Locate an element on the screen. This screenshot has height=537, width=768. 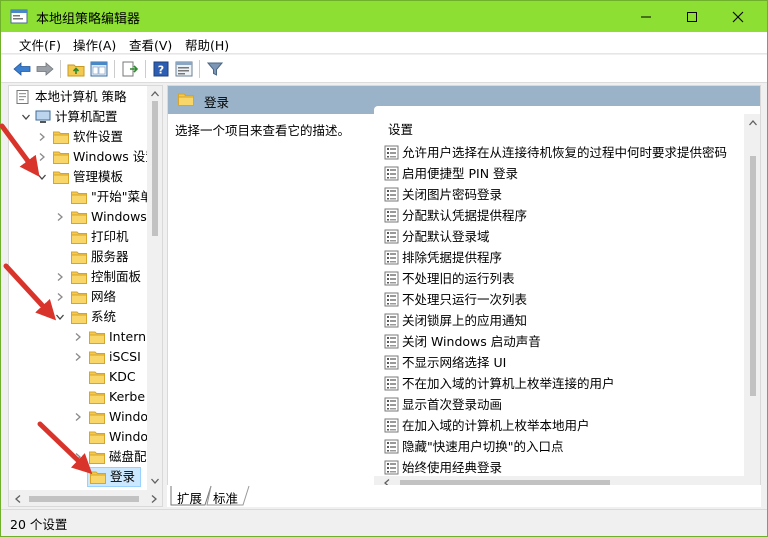
show-hide-tree-button is located at coordinates (99, 69).